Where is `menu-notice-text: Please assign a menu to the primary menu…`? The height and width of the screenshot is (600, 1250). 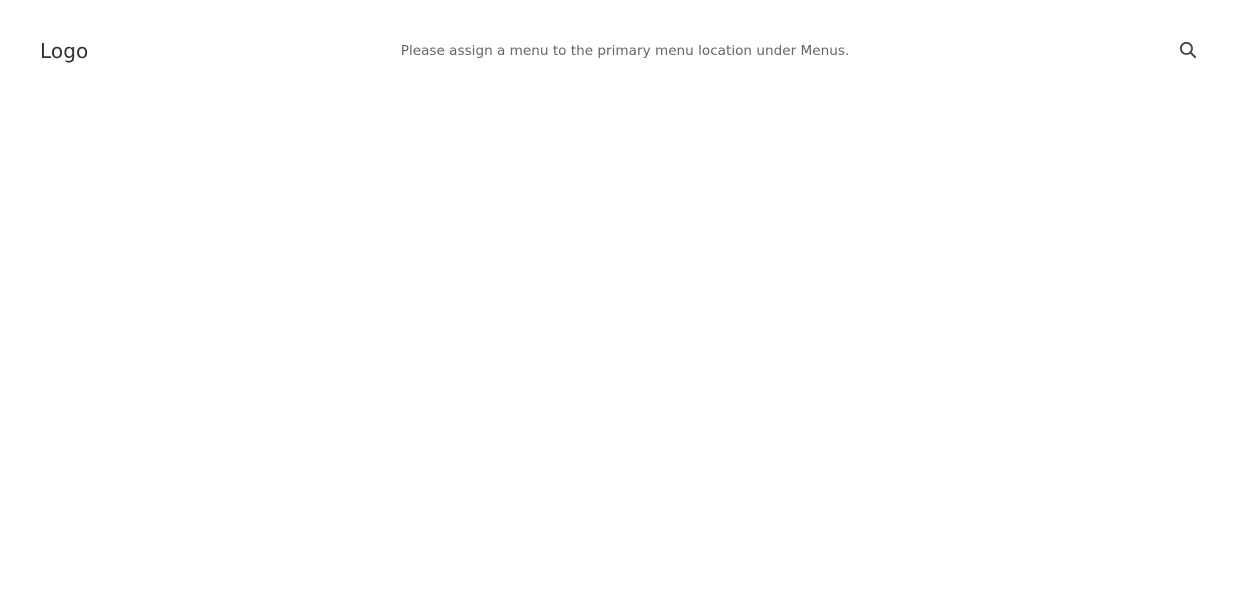
menu-notice-text: Please assign a menu to the primary menu… is located at coordinates (600, 51).